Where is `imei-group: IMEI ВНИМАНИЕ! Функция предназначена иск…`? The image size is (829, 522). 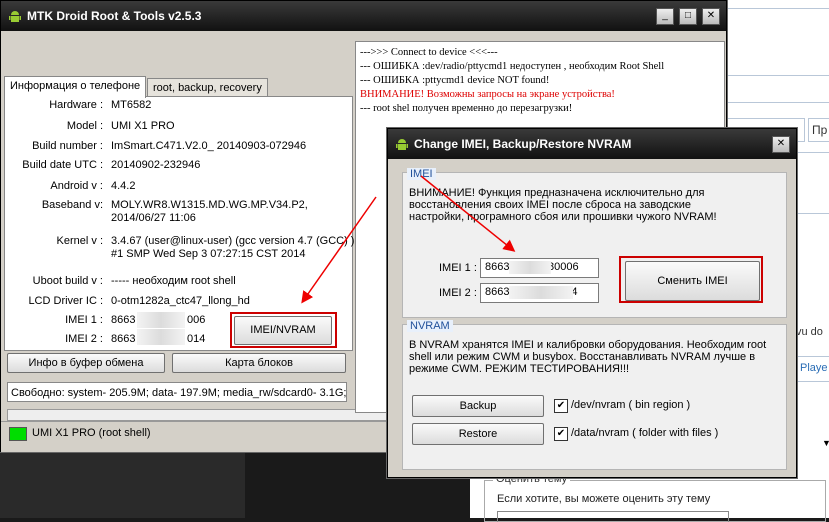 imei-group: IMEI ВНИМАНИЕ! Функция предназначена иск… is located at coordinates (594, 243).